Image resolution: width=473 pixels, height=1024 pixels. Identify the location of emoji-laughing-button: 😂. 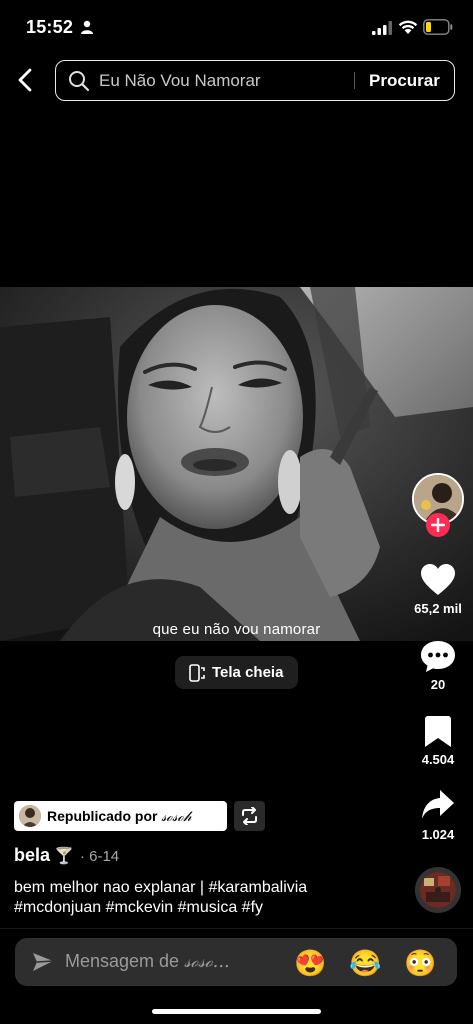
(365, 963).